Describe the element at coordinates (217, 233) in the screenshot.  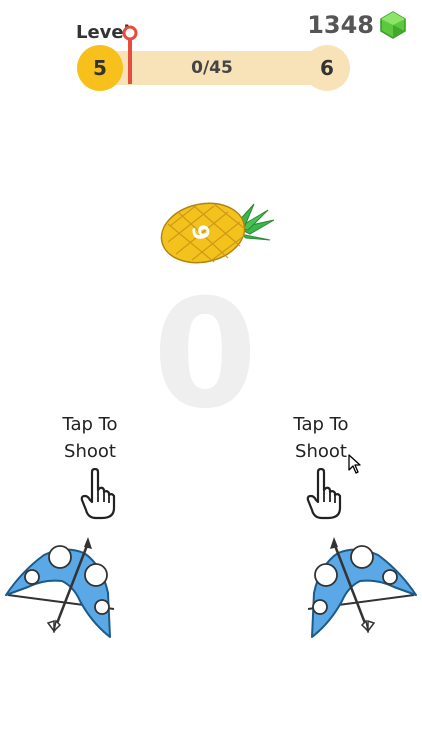
I see `pineapple-target: 6` at that location.